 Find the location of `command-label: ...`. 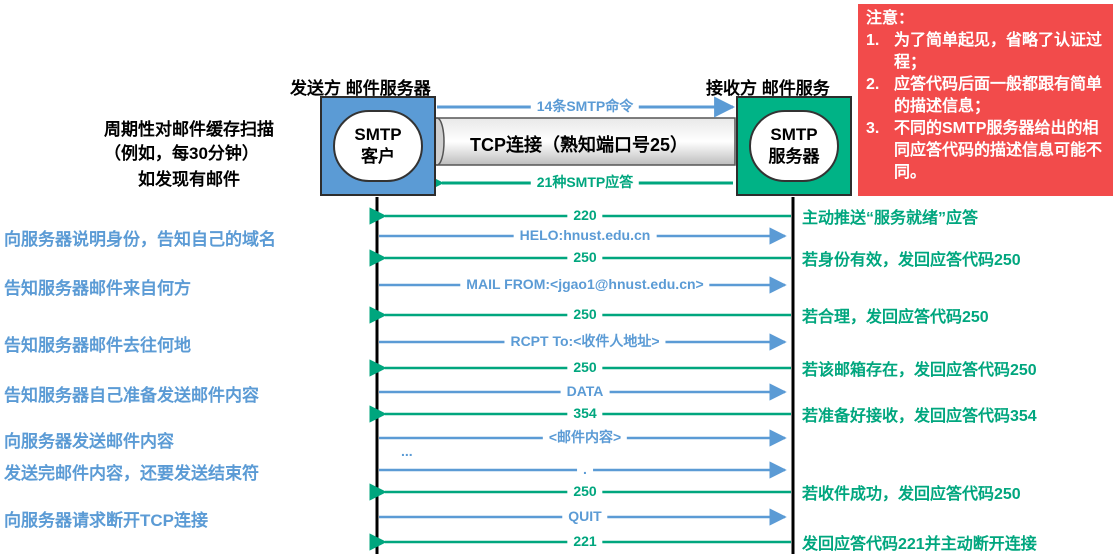

command-label: ... is located at coordinates (407, 451).